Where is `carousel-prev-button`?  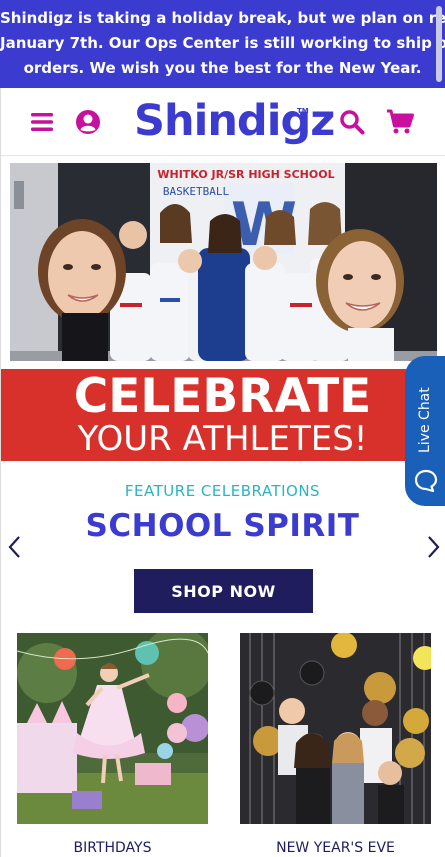
carousel-prev-button is located at coordinates (14, 547).